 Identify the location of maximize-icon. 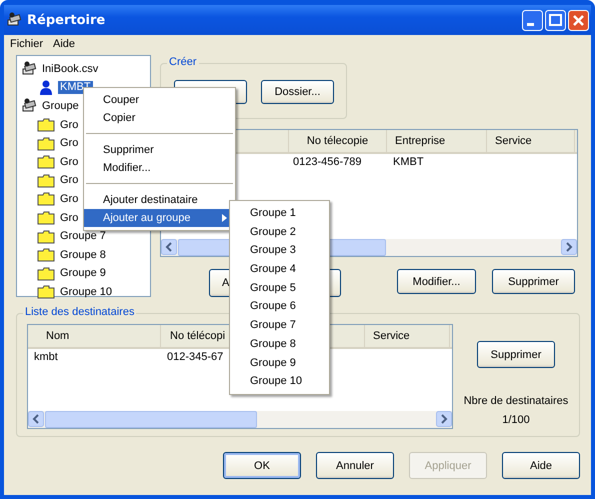
(555, 20).